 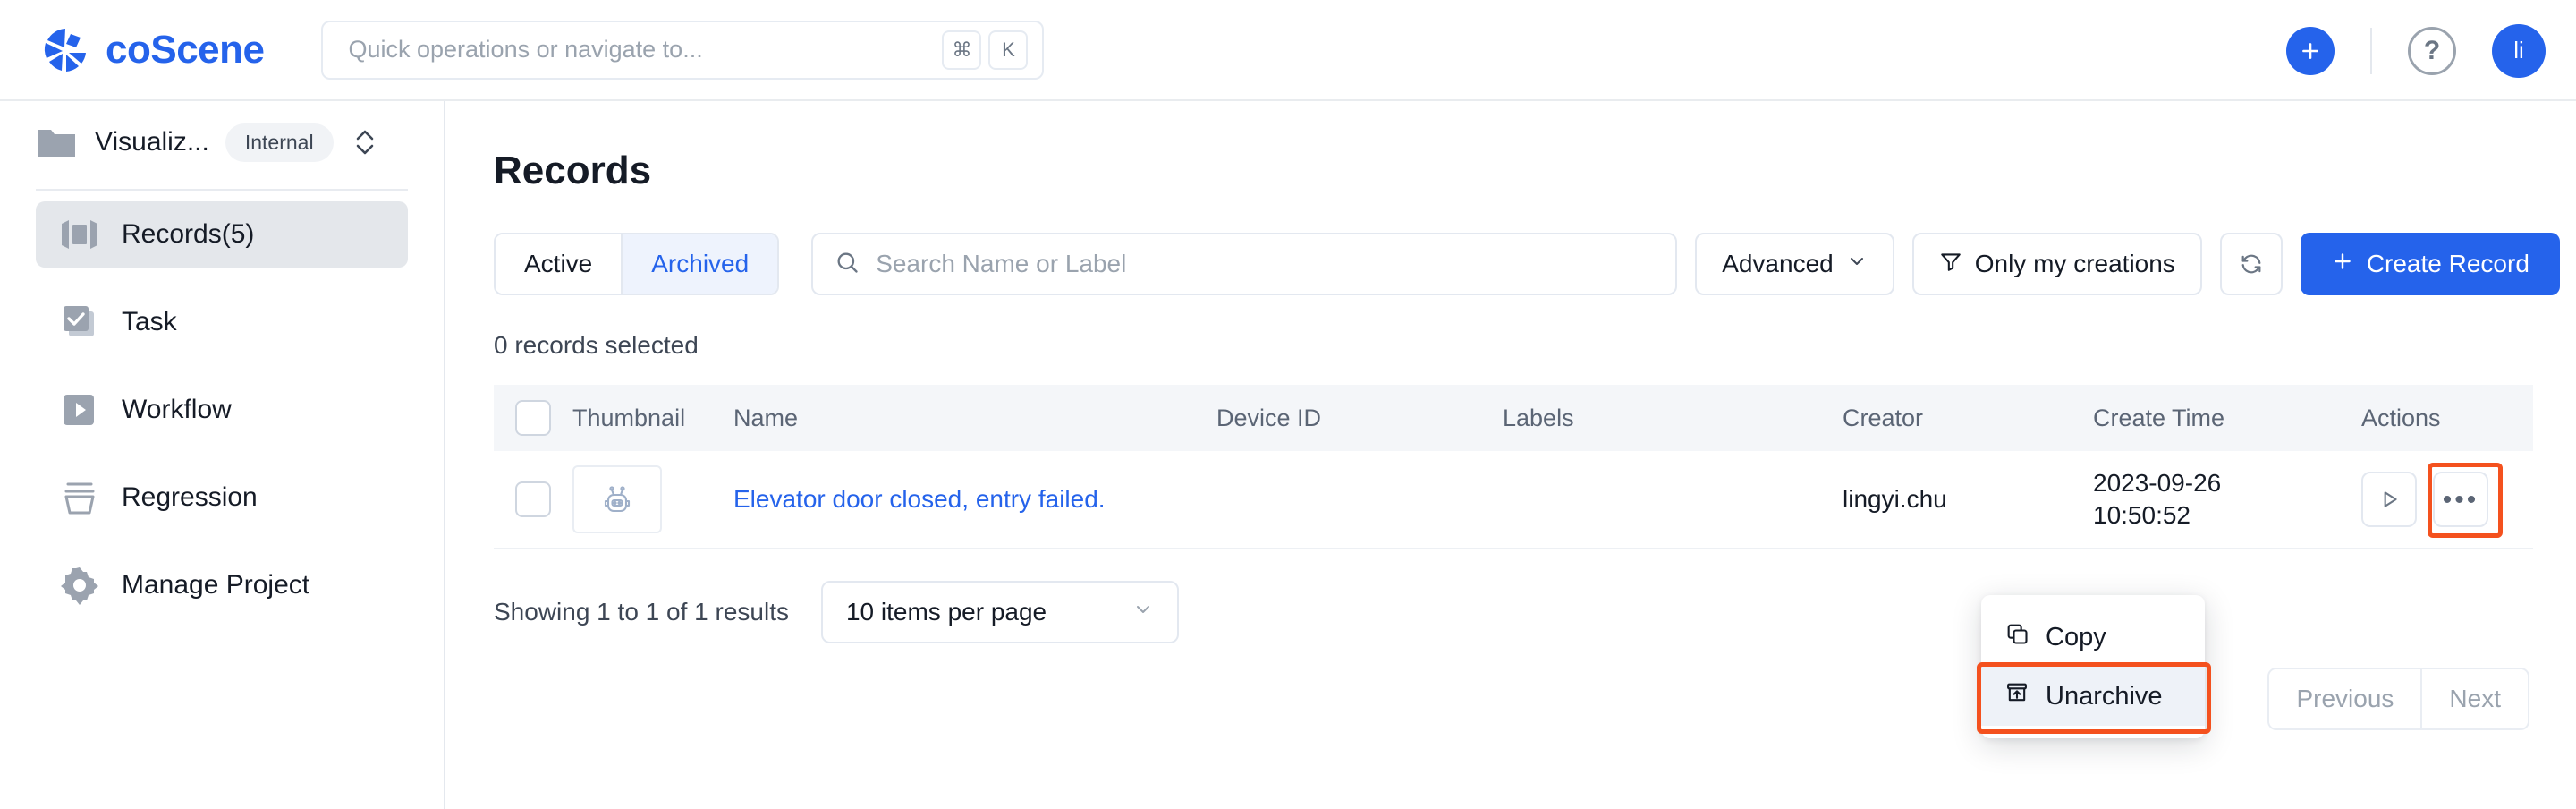 What do you see at coordinates (222, 322) in the screenshot?
I see `sidebar-item-task: Task` at bounding box center [222, 322].